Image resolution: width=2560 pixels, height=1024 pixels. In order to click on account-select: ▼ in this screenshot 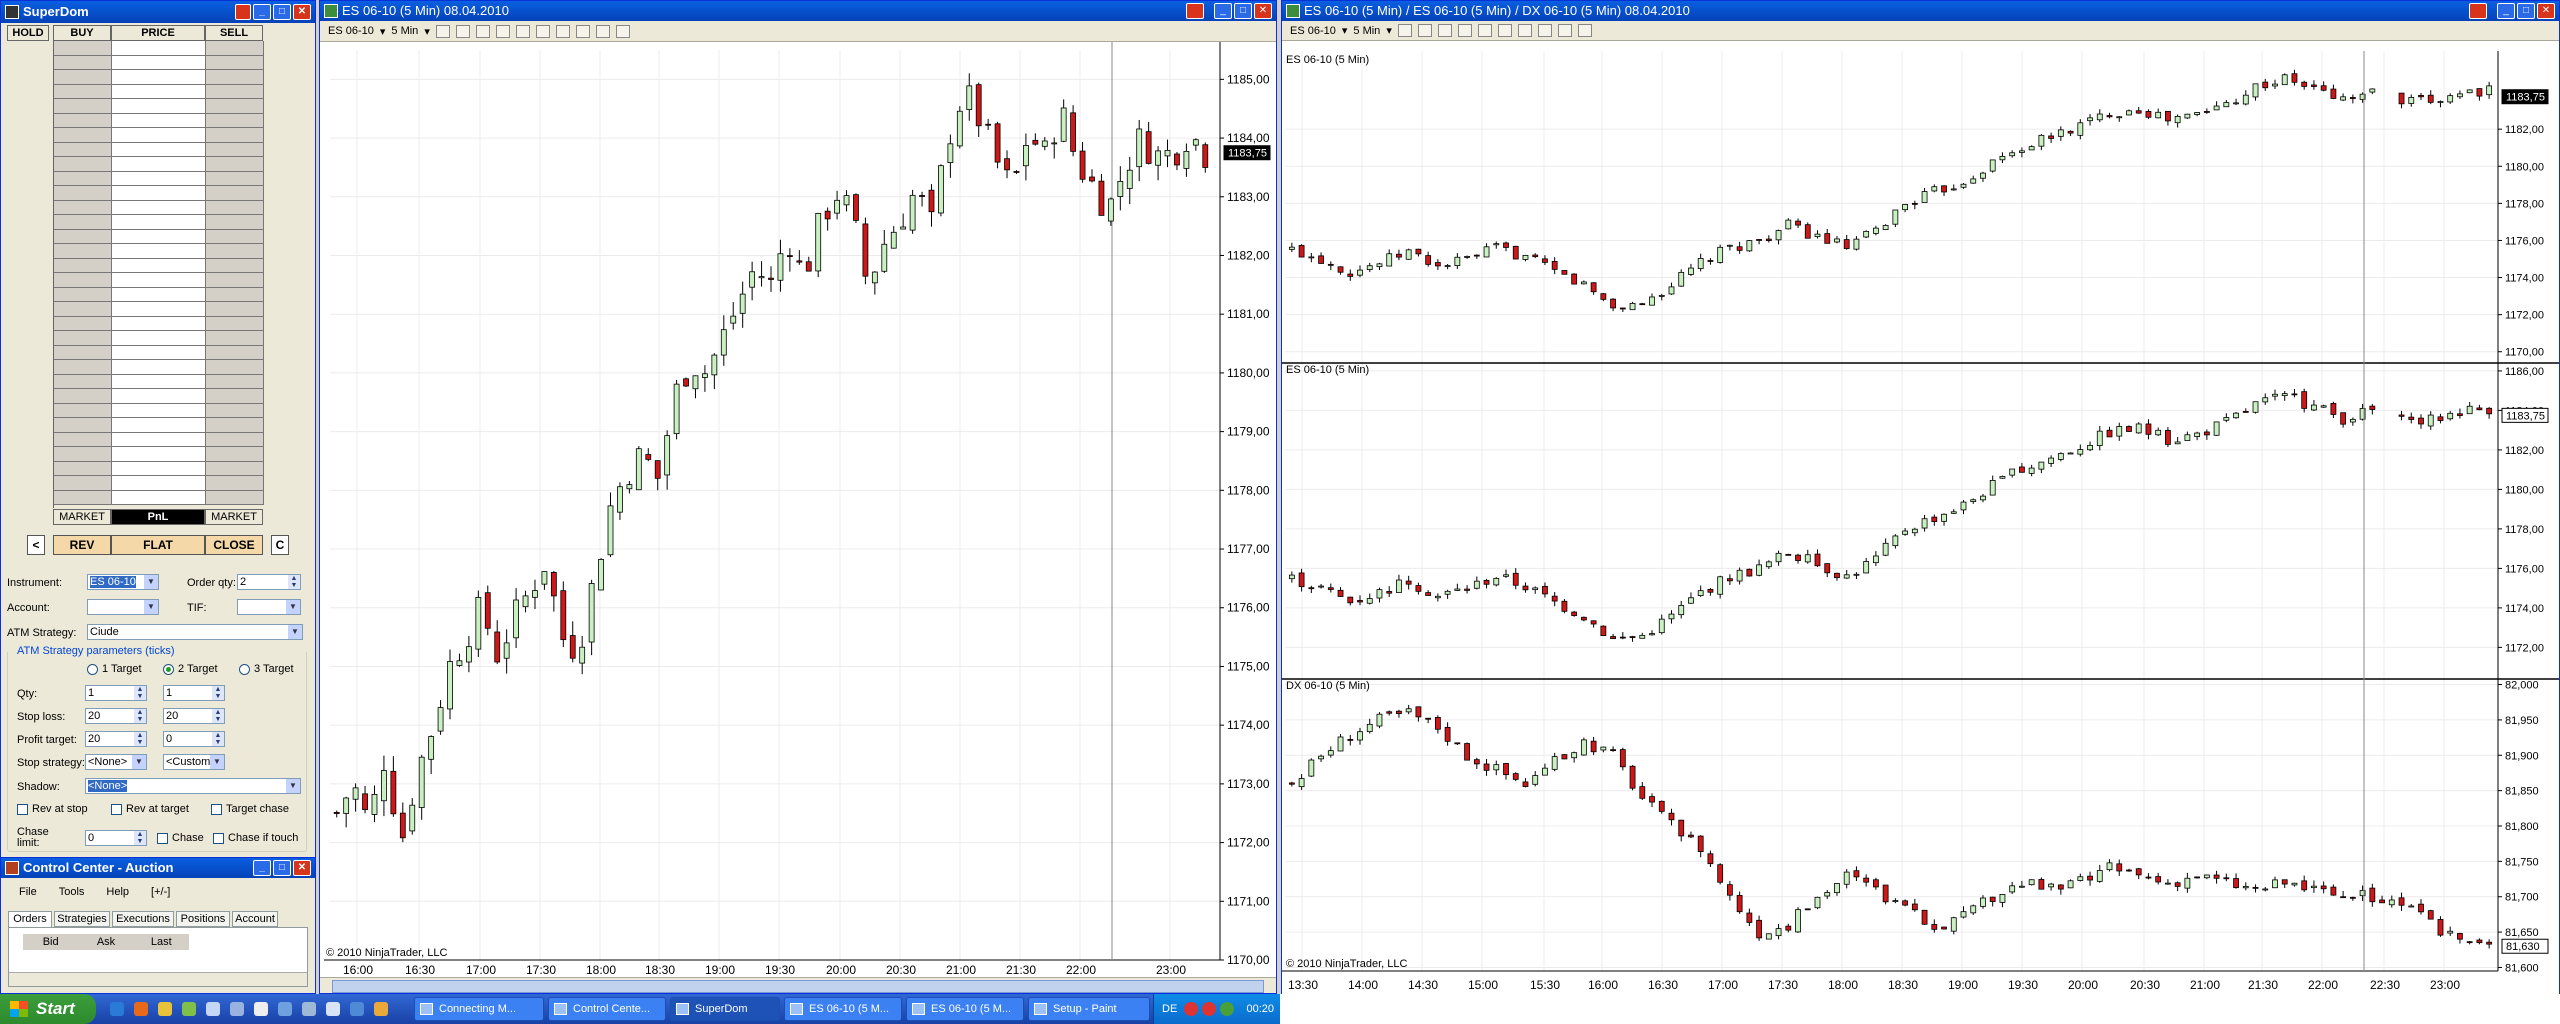, I will do `click(123, 607)`.